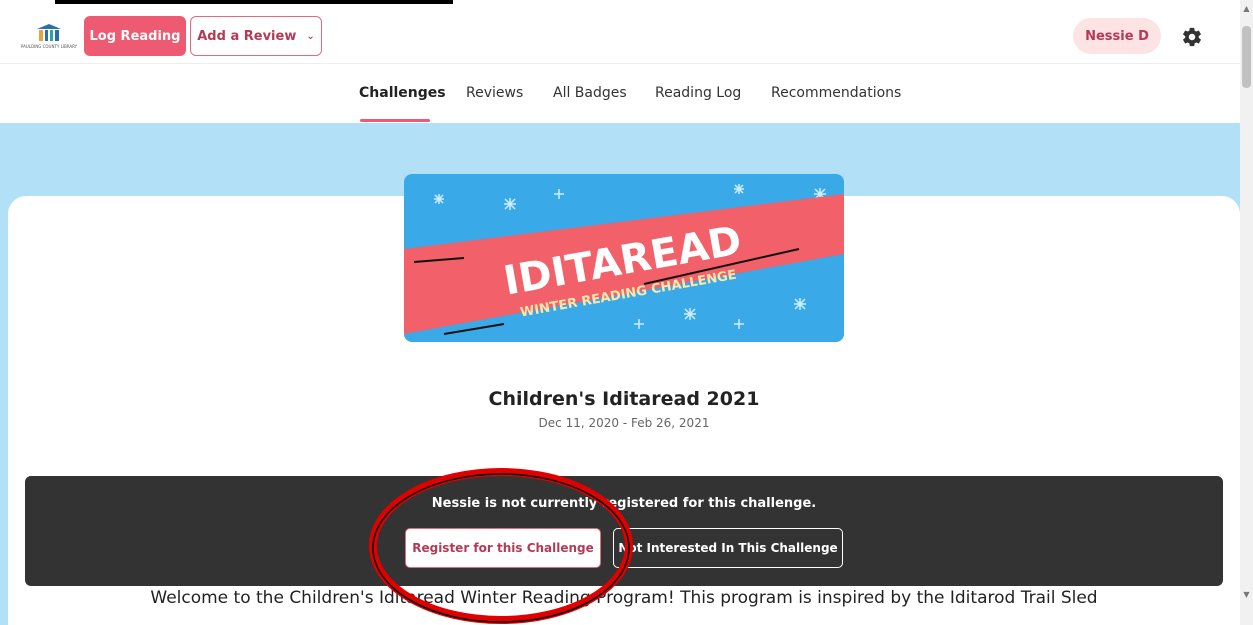 The height and width of the screenshot is (625, 1253). What do you see at coordinates (494, 93) in the screenshot?
I see `tab-reviews: Reviews` at bounding box center [494, 93].